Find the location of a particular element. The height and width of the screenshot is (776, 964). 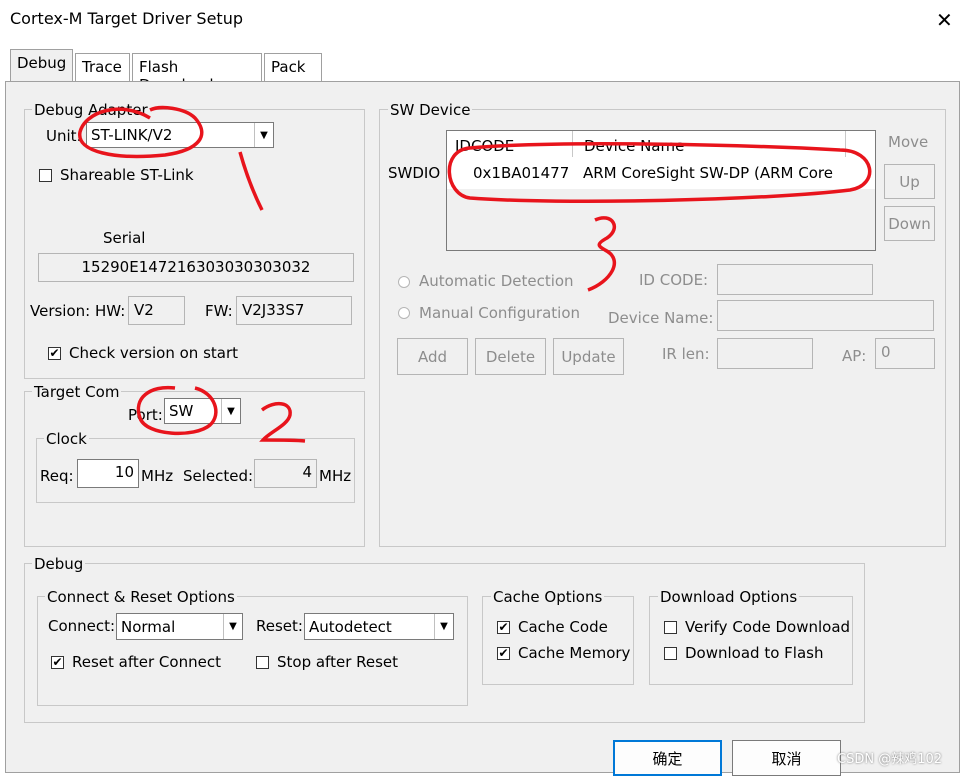

mark-1-annotation is located at coordinates (251, 181).